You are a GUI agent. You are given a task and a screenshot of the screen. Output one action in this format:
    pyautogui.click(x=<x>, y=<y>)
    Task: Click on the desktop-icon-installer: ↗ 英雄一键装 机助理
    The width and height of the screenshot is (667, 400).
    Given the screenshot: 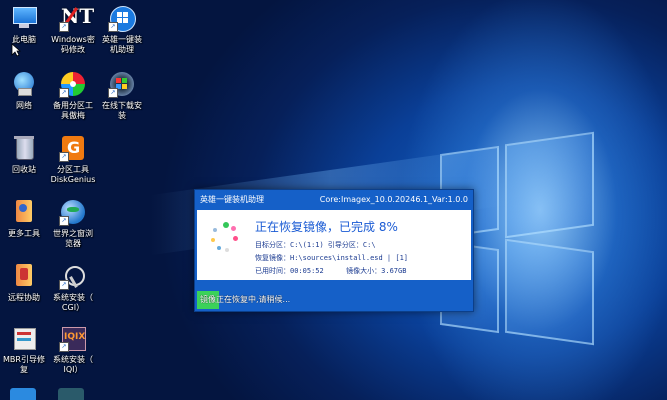 What is the action you would take?
    pyautogui.click(x=122, y=29)
    